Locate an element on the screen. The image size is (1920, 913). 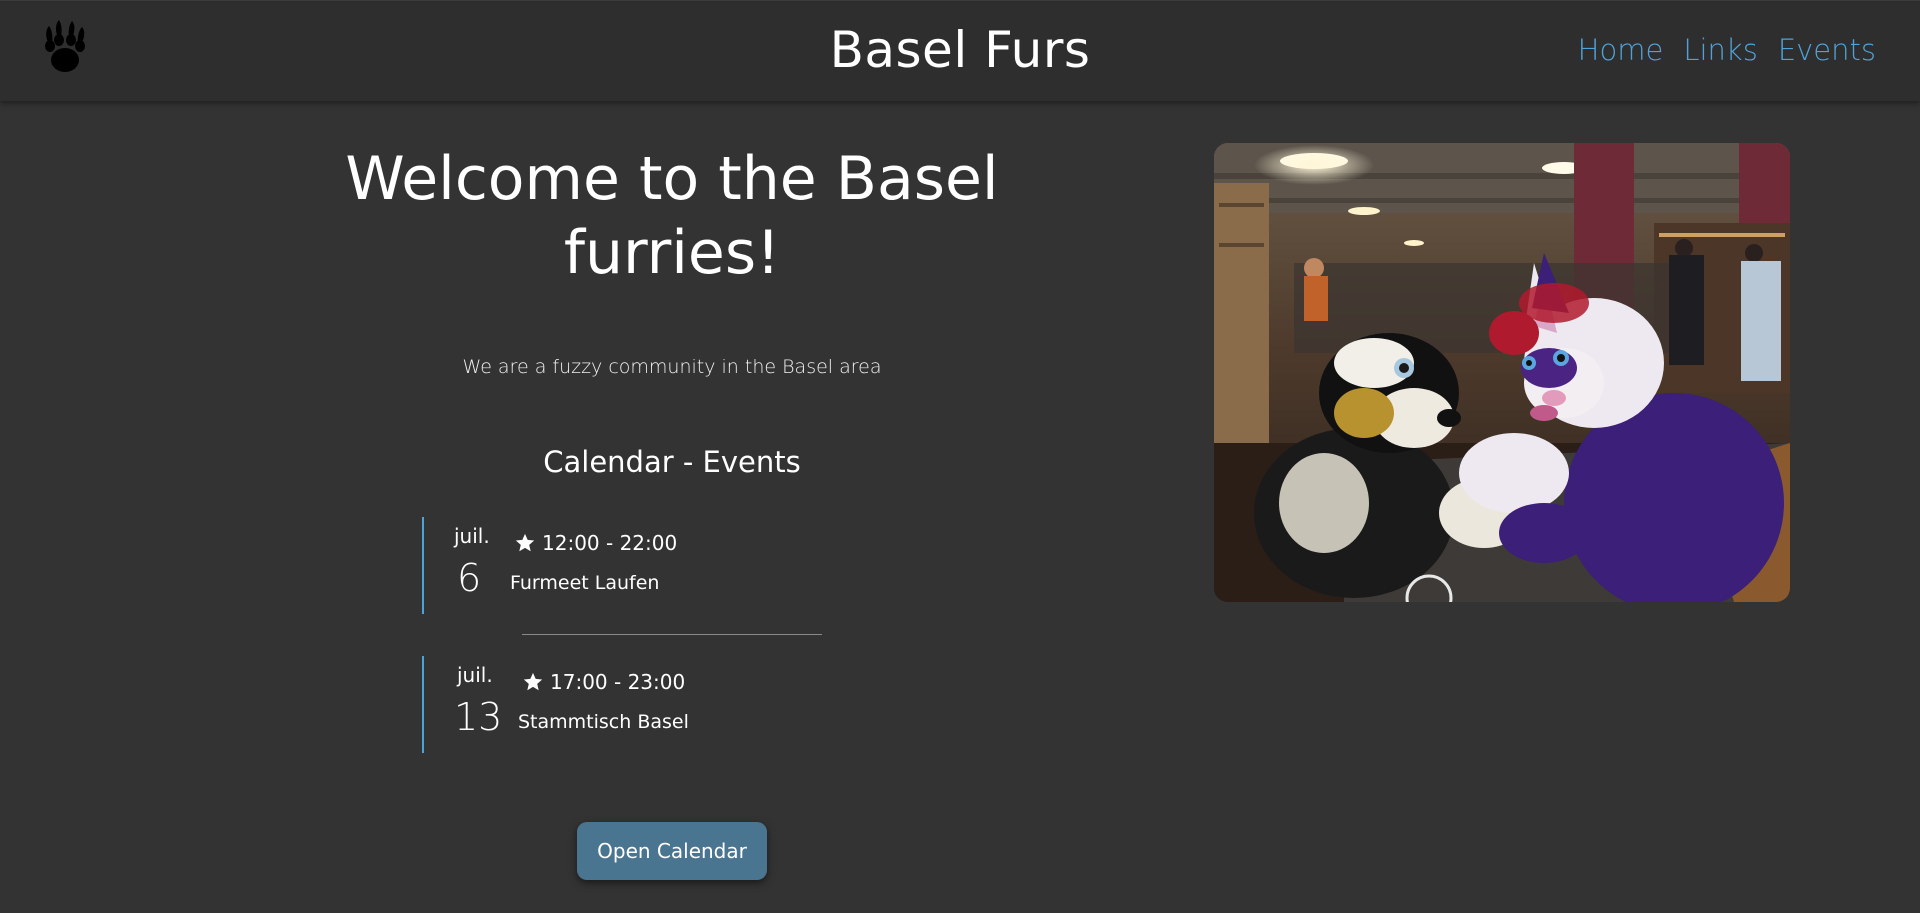
event-time: 12:00 - 22:00 is located at coordinates (595, 543).